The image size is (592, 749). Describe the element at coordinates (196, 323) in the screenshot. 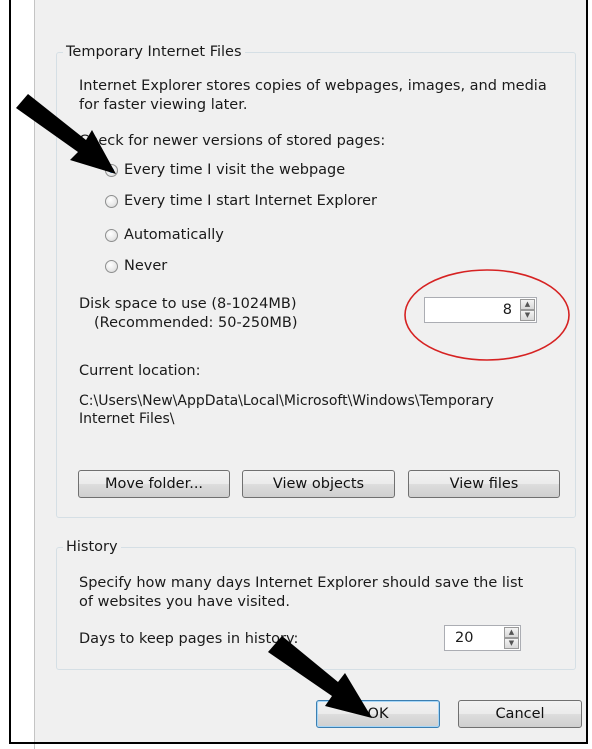

I see `disk-space-recommended: (Recommended: 50-250MB)` at that location.